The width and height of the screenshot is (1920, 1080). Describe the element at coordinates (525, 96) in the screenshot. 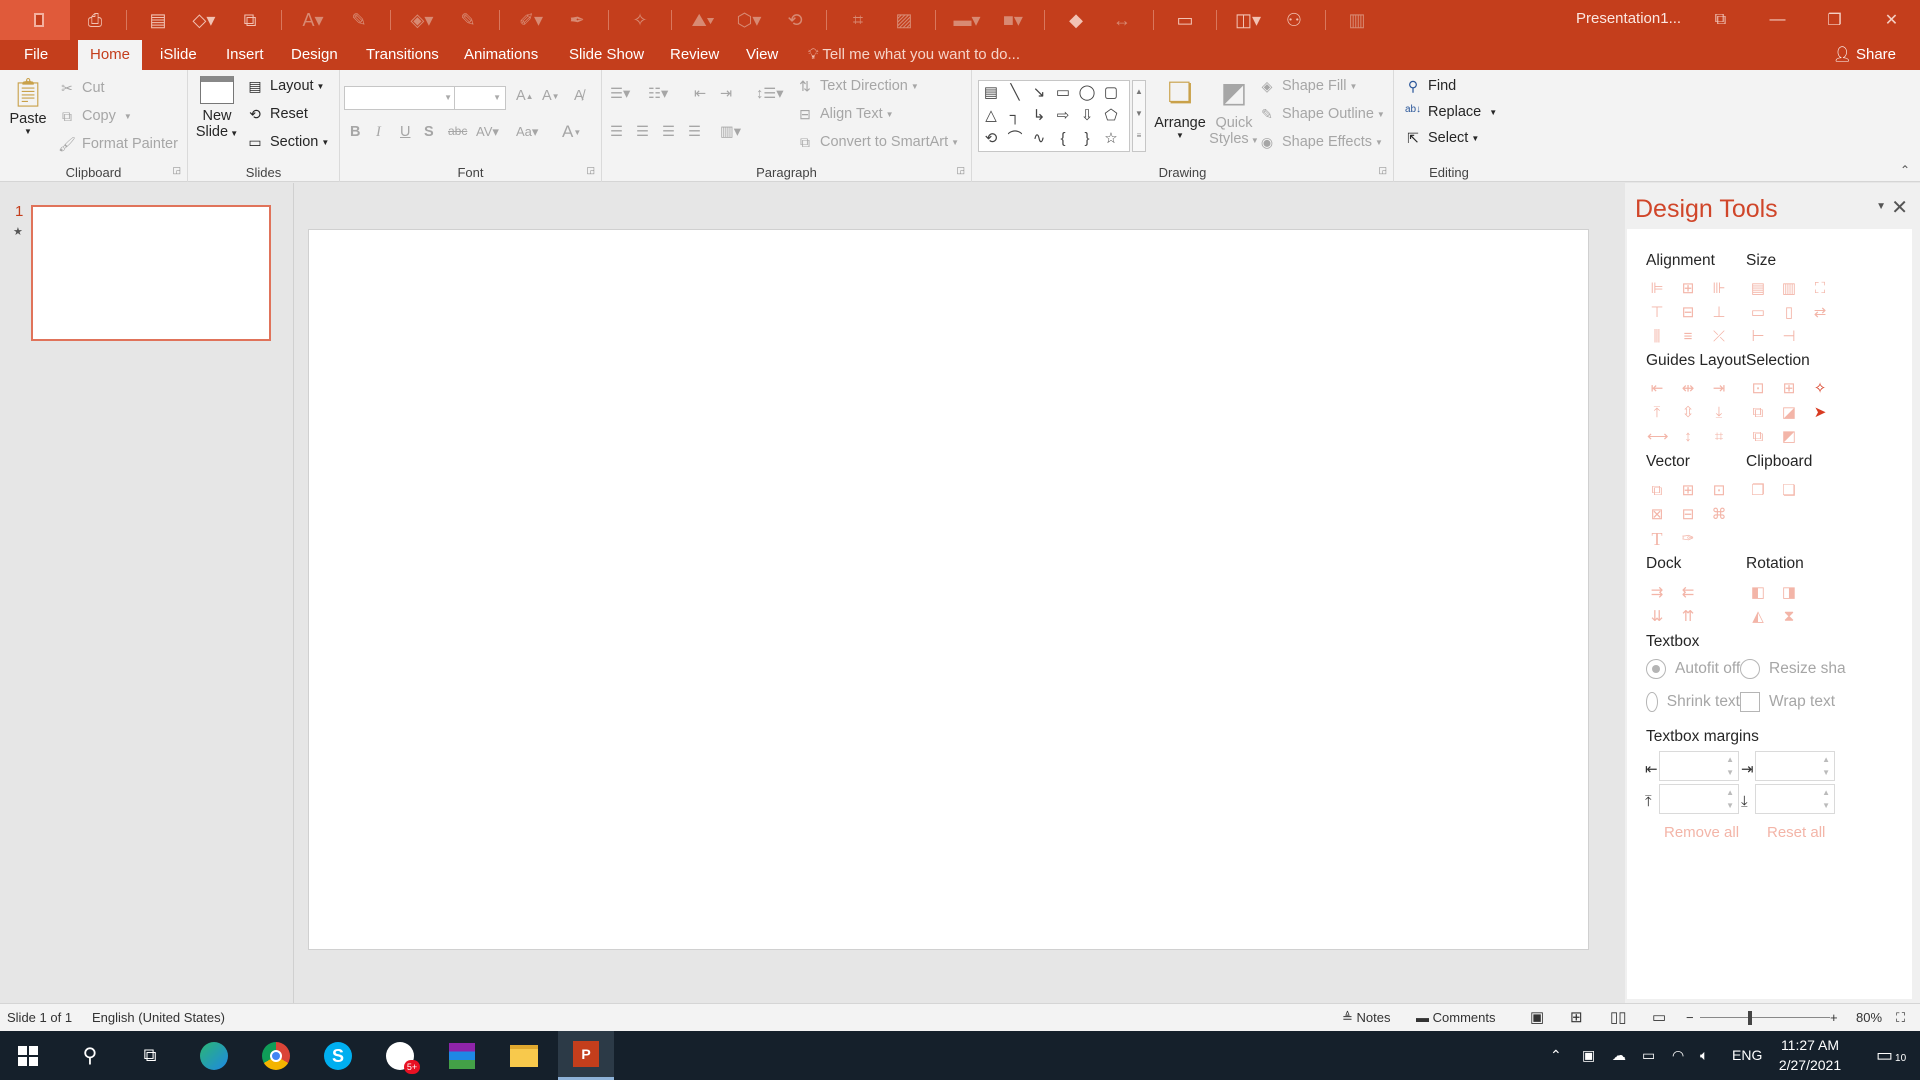

I see `grow-font-icon: A ▲` at that location.